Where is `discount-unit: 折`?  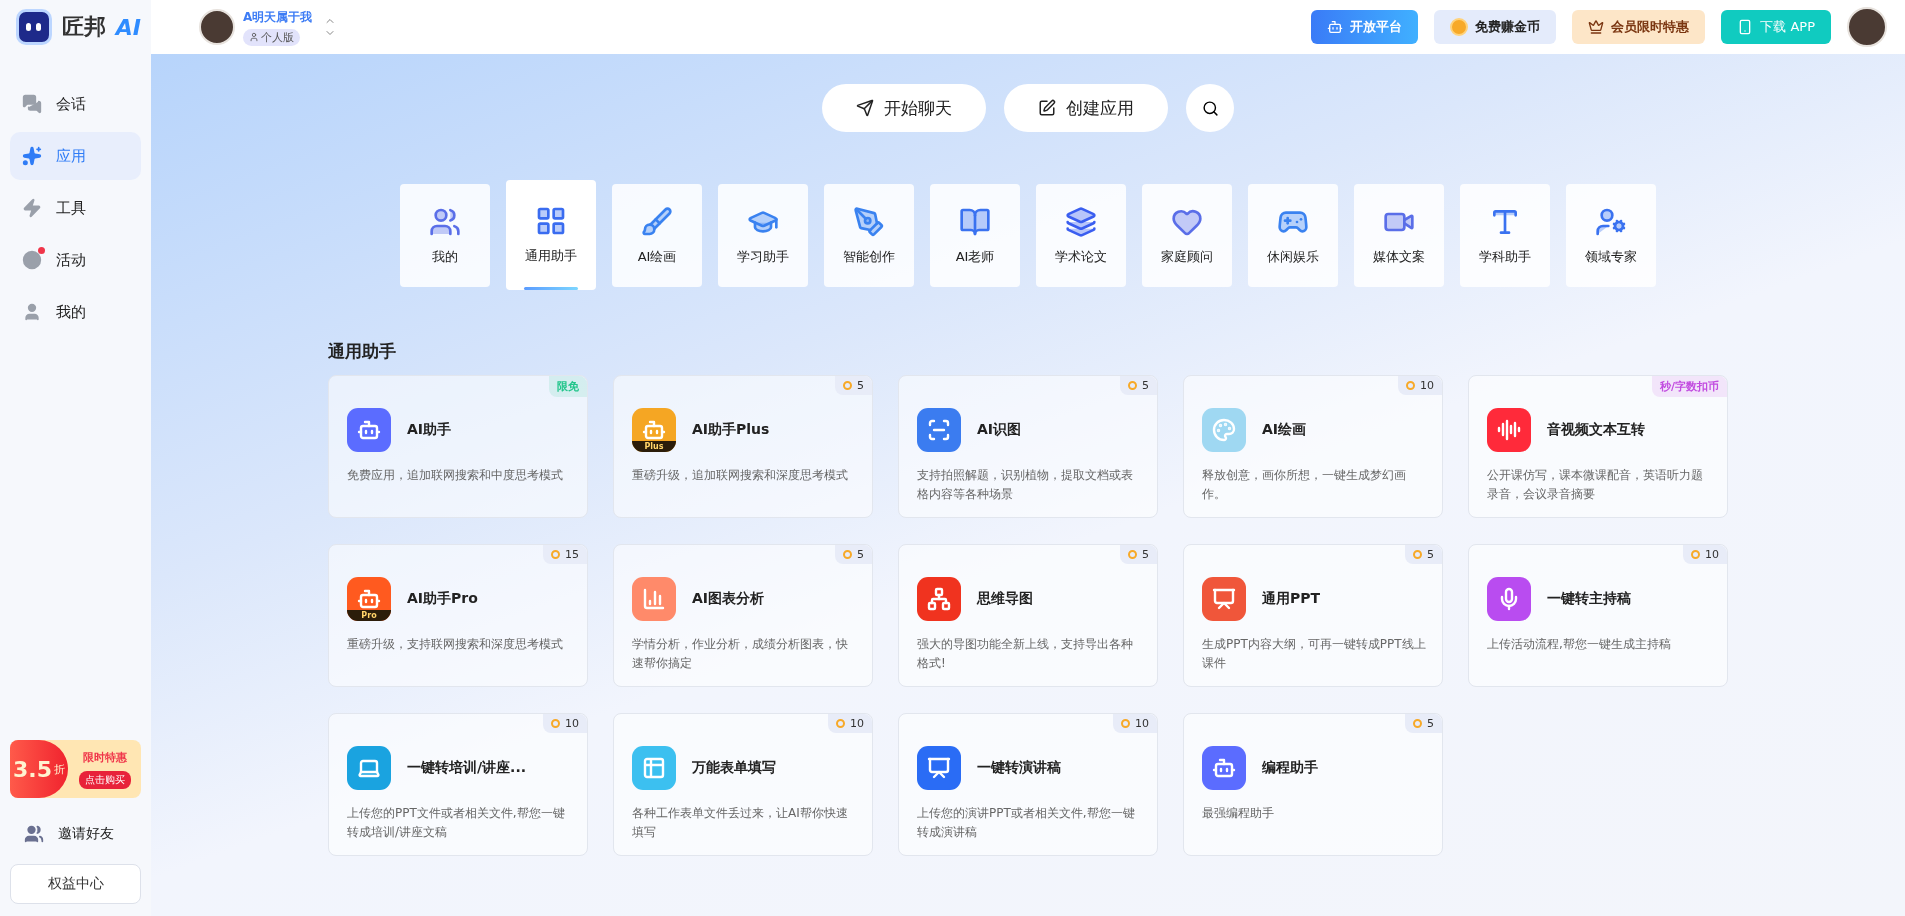 discount-unit: 折 is located at coordinates (59, 769).